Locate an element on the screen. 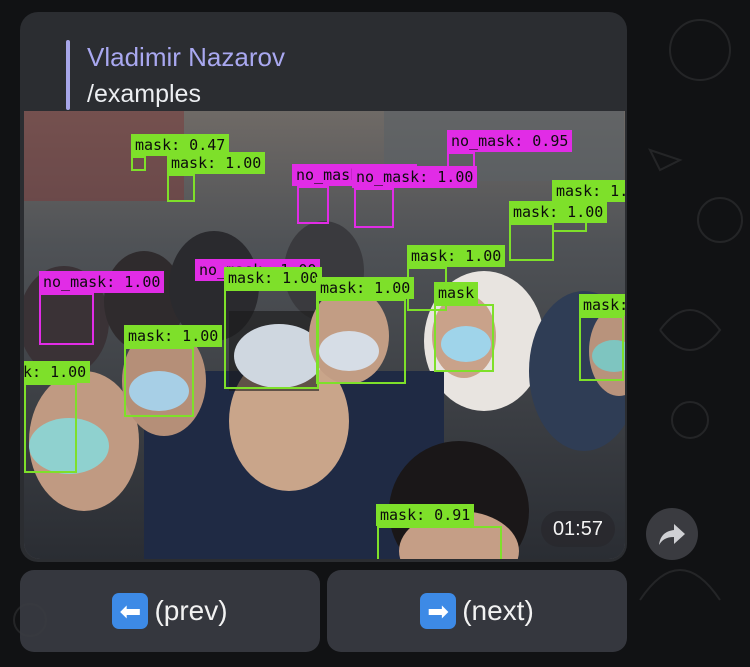 This screenshot has width=750, height=667. share-arrow-icon is located at coordinates (672, 534).